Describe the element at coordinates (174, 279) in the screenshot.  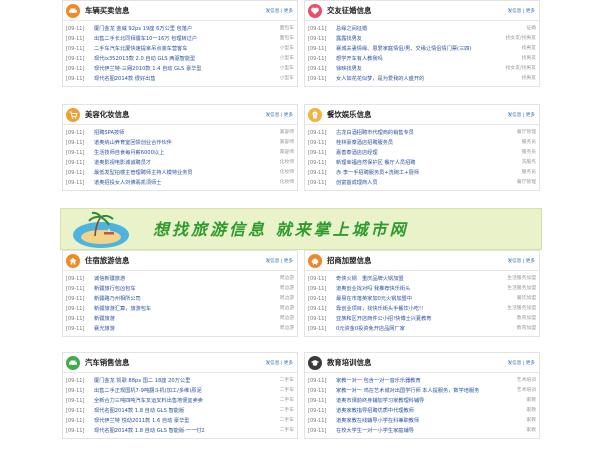
I see `item-title-link: 诚信新疆旅游` at that location.